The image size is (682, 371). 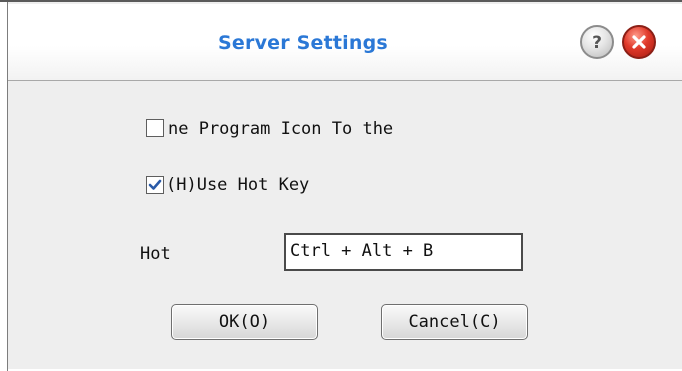 I want to click on checkmark-icon, so click(x=155, y=184).